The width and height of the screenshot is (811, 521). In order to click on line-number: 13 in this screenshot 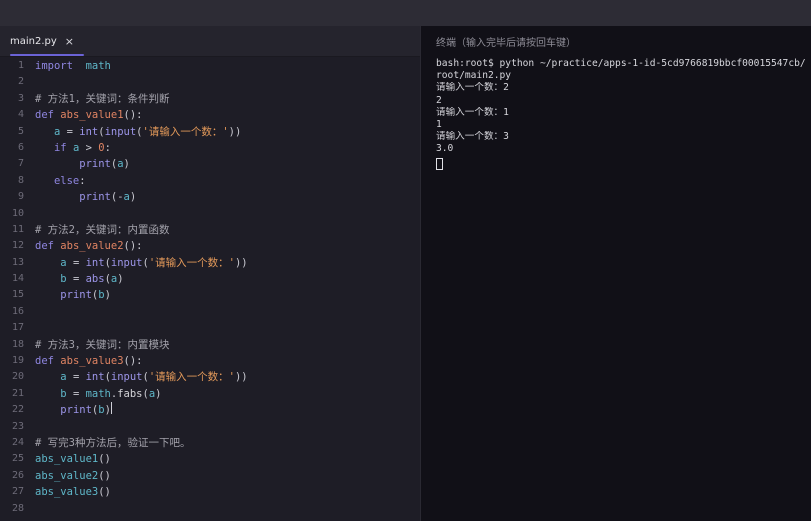, I will do `click(17, 262)`.